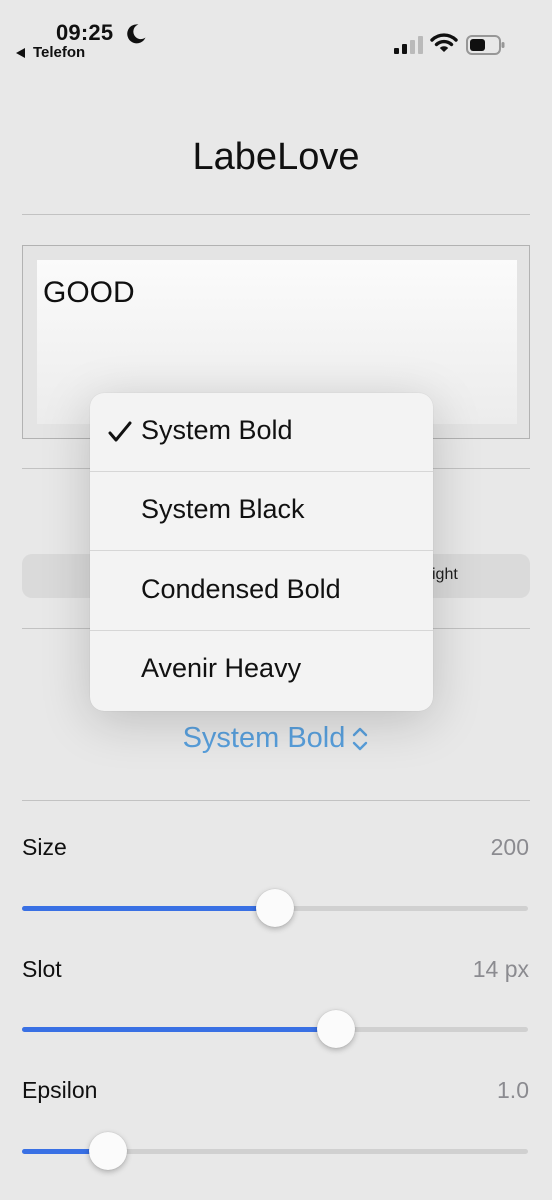 The height and width of the screenshot is (1200, 552). I want to click on menu-item-label: System Black, so click(223, 509).